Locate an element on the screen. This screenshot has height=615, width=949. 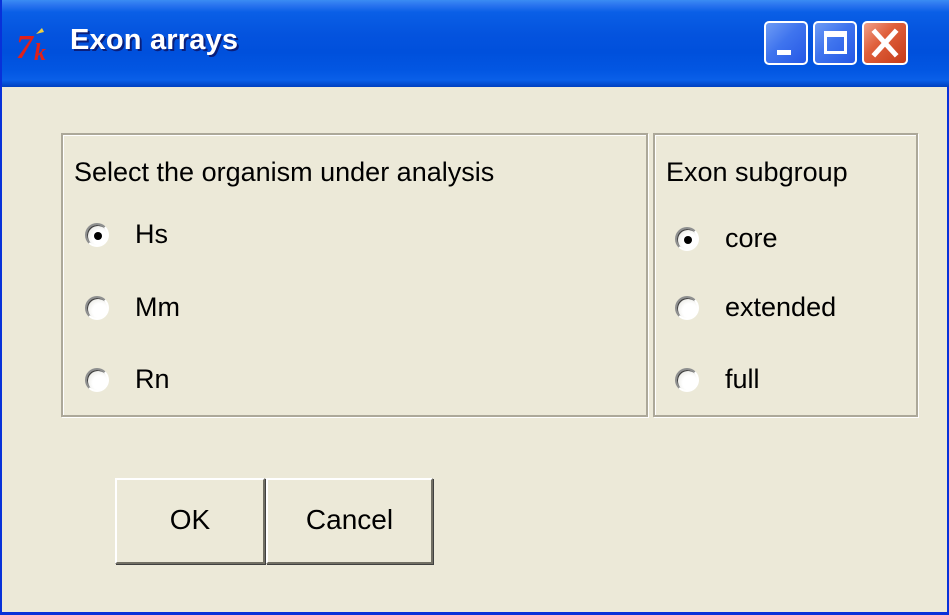
close-button is located at coordinates (885, 43).